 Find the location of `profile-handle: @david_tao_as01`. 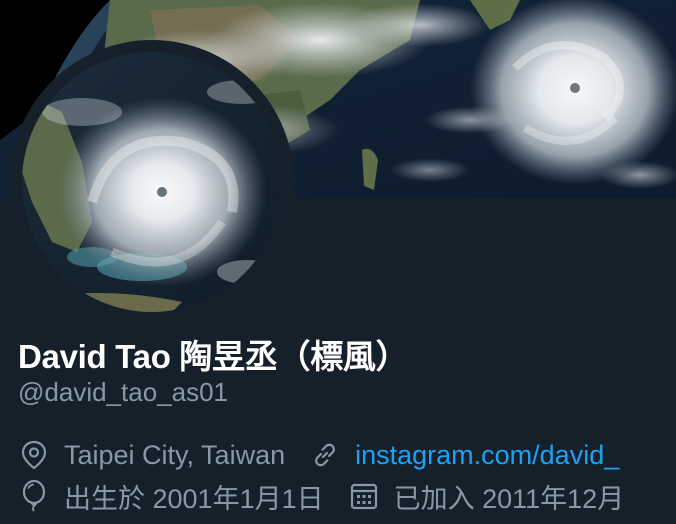

profile-handle: @david_tao_as01 is located at coordinates (123, 392).